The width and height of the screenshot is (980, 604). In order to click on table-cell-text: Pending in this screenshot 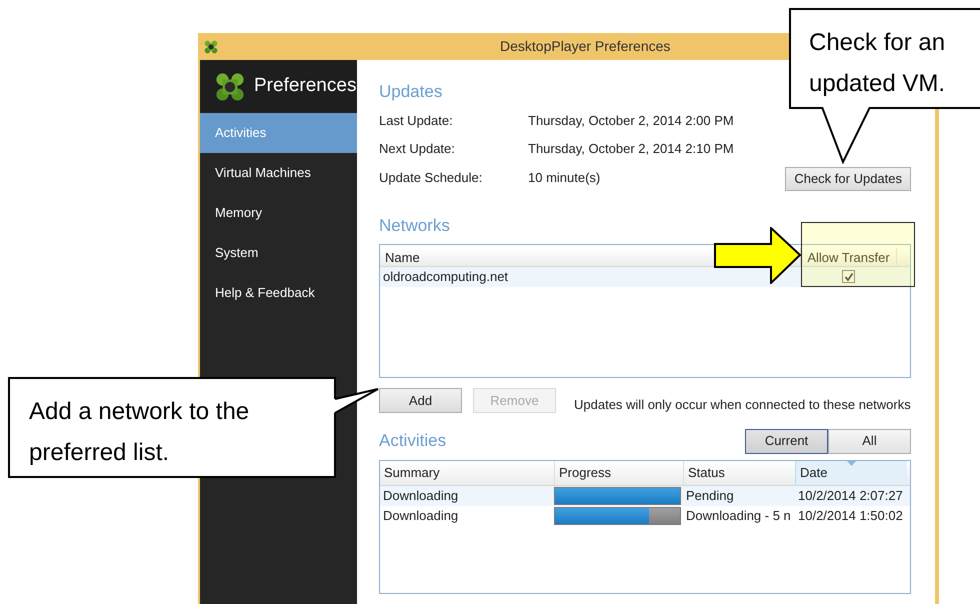, I will do `click(710, 495)`.